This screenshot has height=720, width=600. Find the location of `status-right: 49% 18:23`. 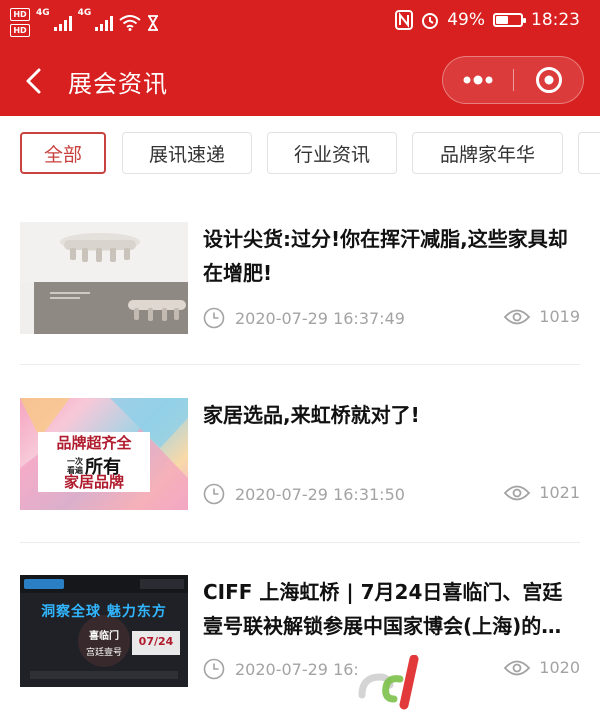

status-right: 49% 18:23 is located at coordinates (487, 20).